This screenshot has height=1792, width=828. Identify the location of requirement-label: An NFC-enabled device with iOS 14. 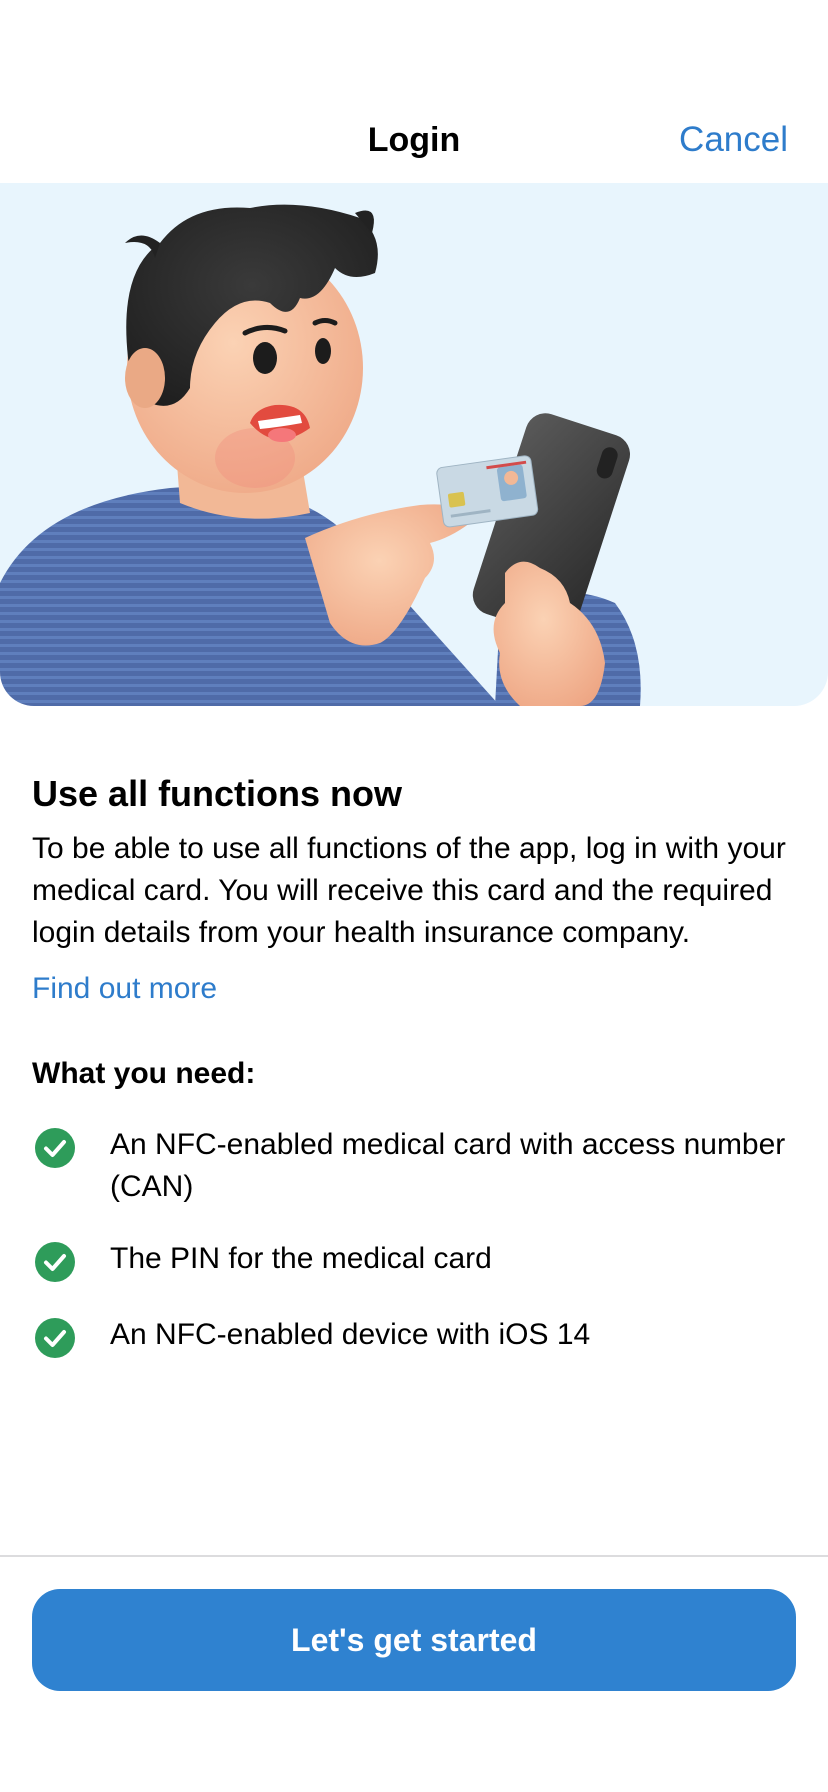
(350, 1334).